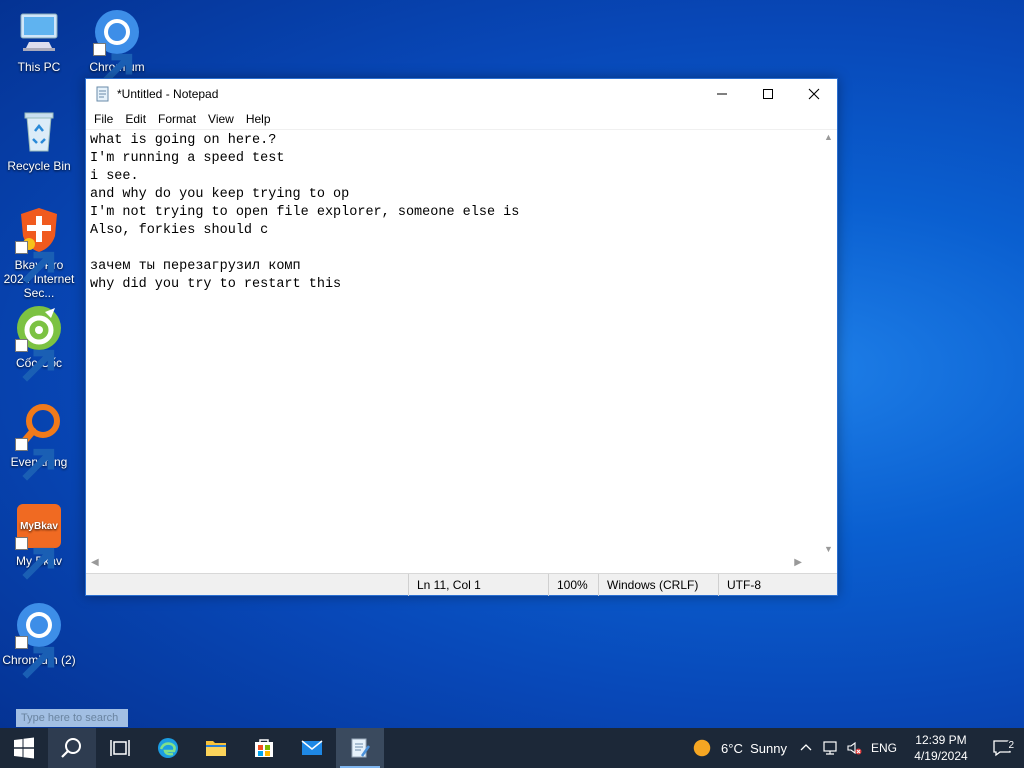 This screenshot has height=768, width=1024. I want to click on taskbar-mail, so click(312, 748).